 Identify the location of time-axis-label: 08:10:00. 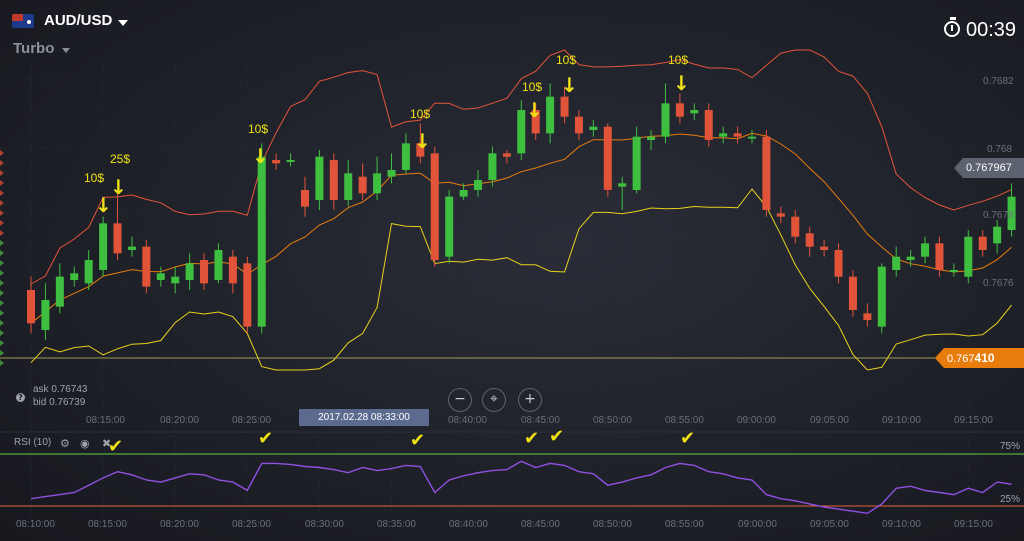
(35, 524).